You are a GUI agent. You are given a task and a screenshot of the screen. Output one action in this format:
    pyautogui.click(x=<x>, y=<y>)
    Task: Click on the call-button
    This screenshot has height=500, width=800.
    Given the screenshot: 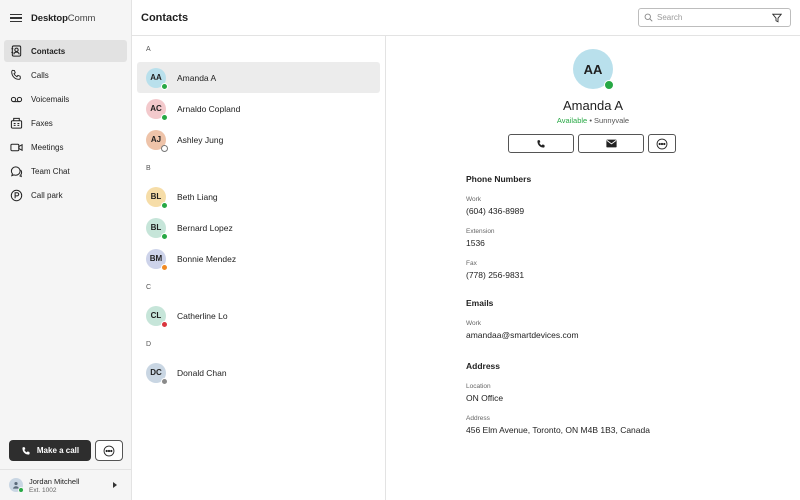 What is the action you would take?
    pyautogui.click(x=541, y=143)
    